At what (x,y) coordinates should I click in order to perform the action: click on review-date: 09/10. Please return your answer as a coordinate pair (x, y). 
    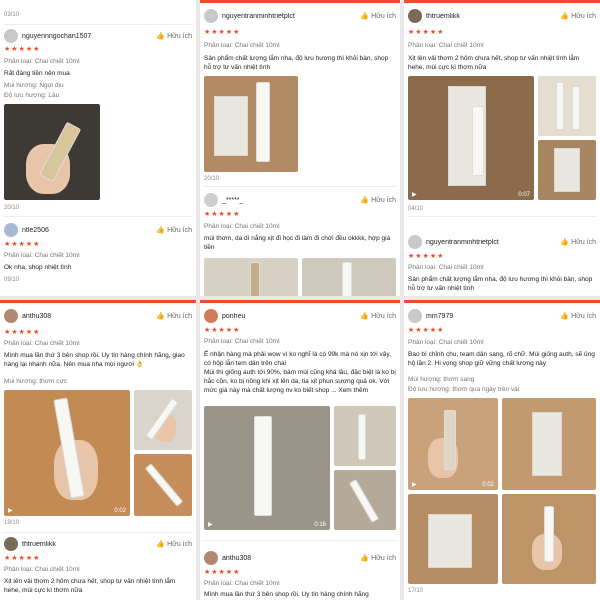
    Looking at the image, I should click on (12, 280).